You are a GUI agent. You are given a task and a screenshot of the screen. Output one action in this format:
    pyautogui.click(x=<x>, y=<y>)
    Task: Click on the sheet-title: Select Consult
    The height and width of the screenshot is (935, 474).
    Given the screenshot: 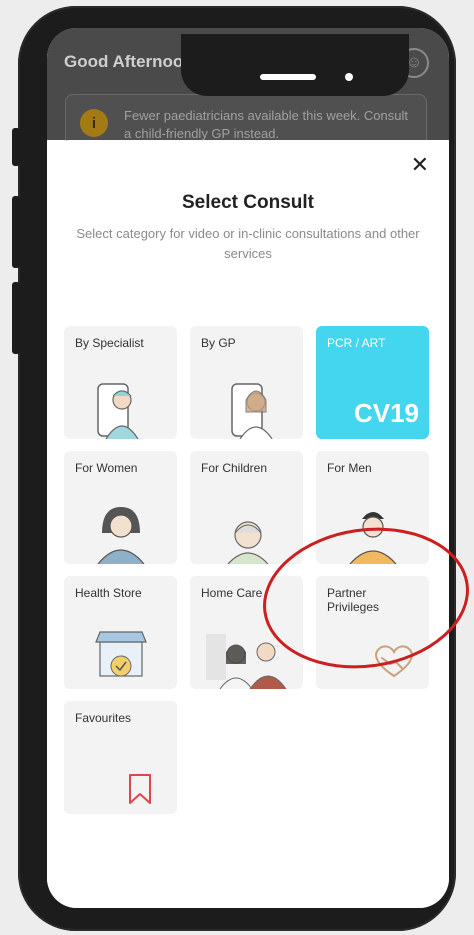 What is the action you would take?
    pyautogui.click(x=248, y=202)
    